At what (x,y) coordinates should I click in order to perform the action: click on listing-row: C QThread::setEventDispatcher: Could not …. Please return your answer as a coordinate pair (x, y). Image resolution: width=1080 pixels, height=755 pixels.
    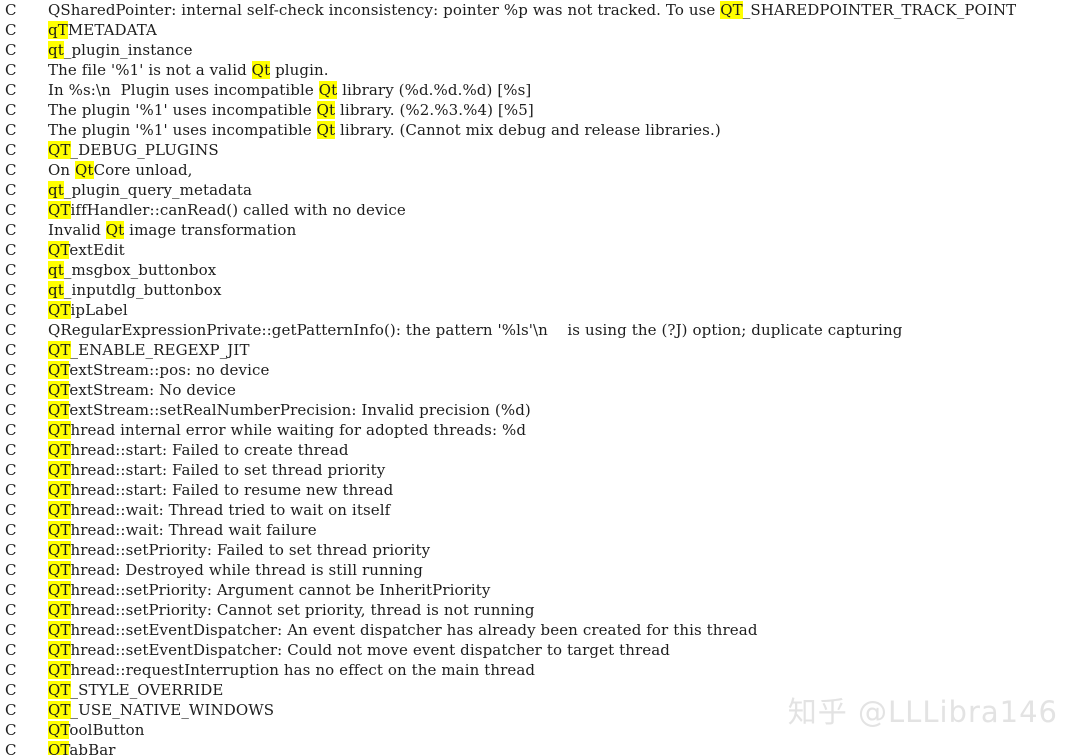
    Looking at the image, I should click on (540, 650).